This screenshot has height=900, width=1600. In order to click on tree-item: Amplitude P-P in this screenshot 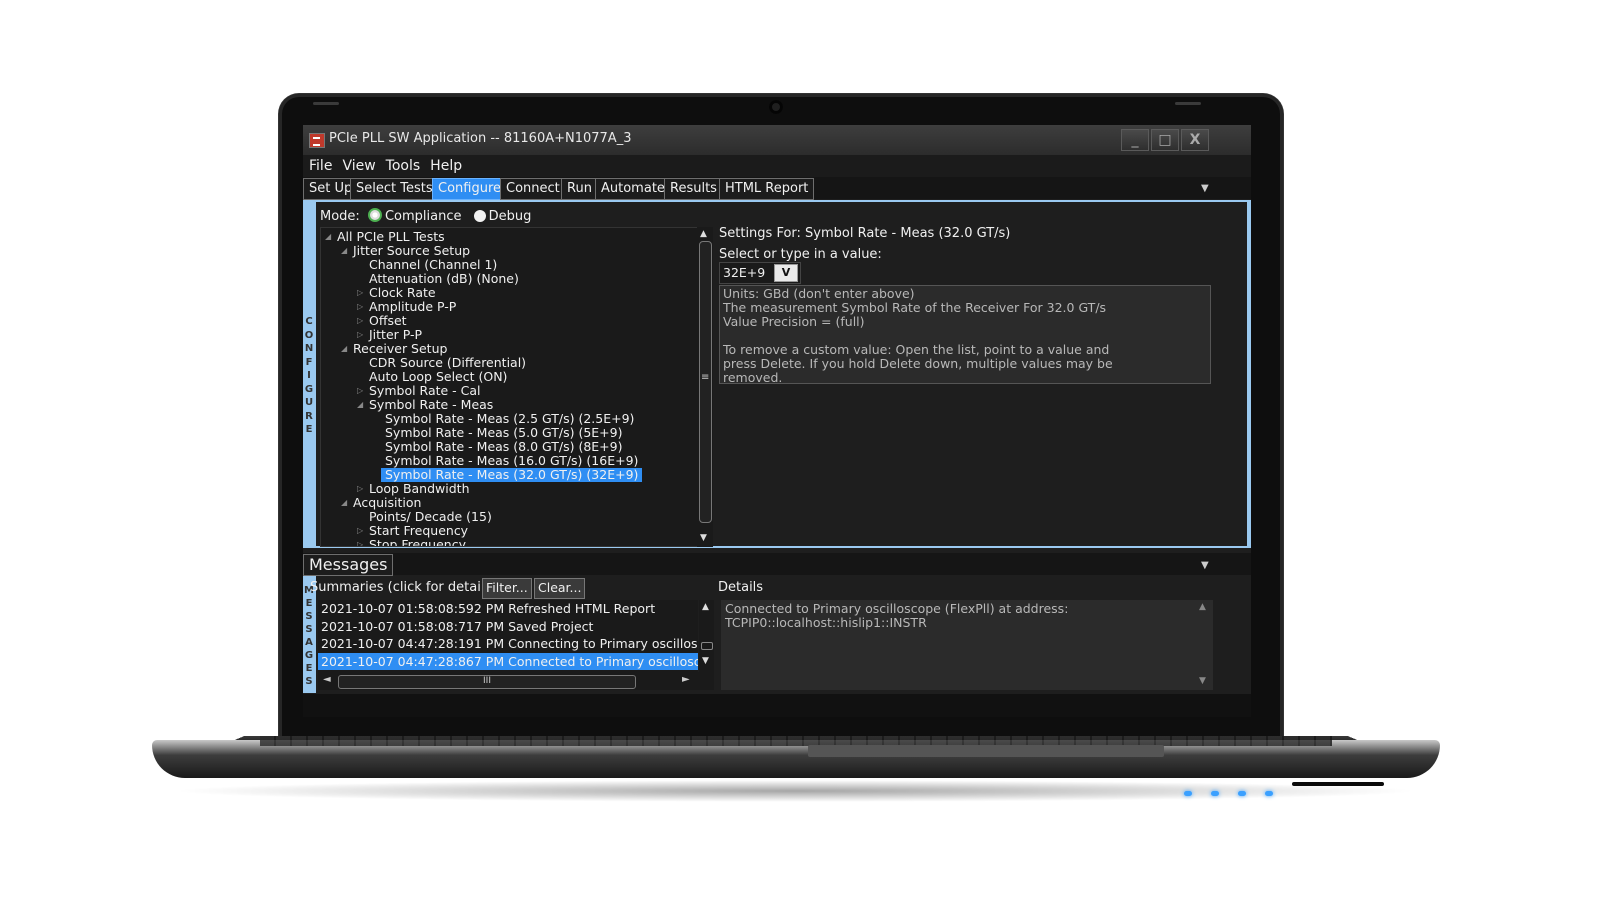, I will do `click(412, 307)`.